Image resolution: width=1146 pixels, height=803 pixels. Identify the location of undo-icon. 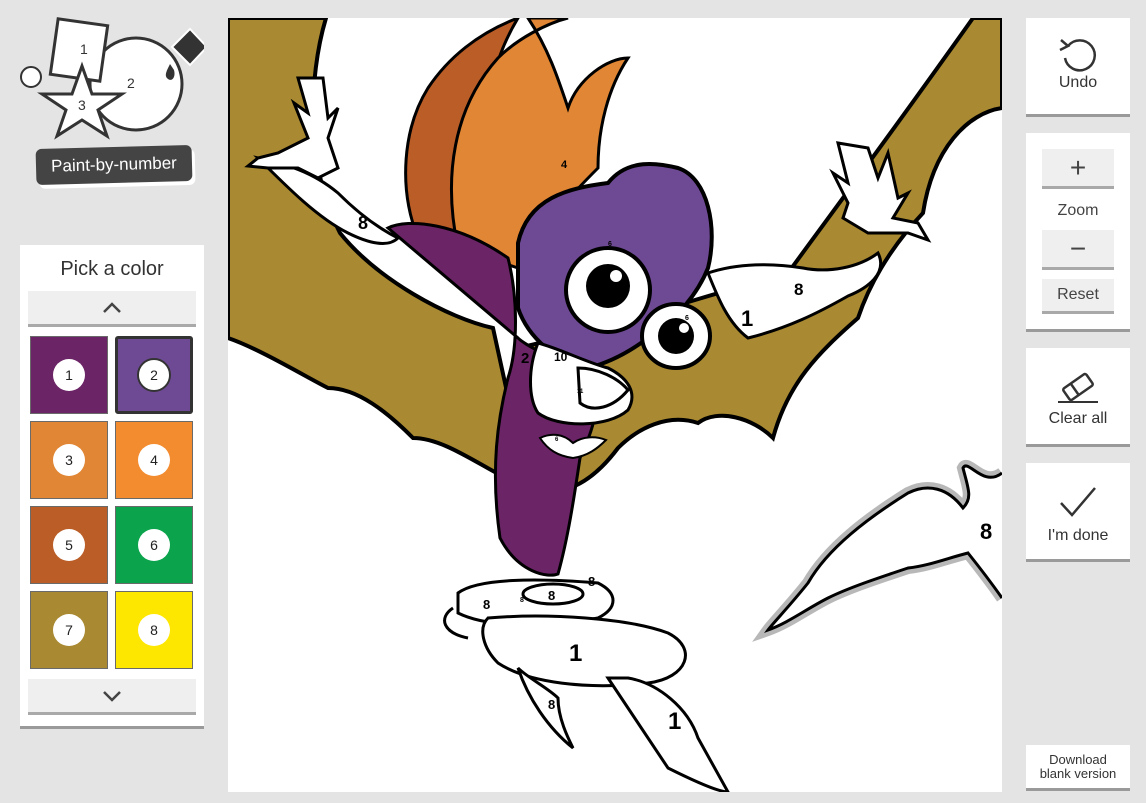
(1077, 55).